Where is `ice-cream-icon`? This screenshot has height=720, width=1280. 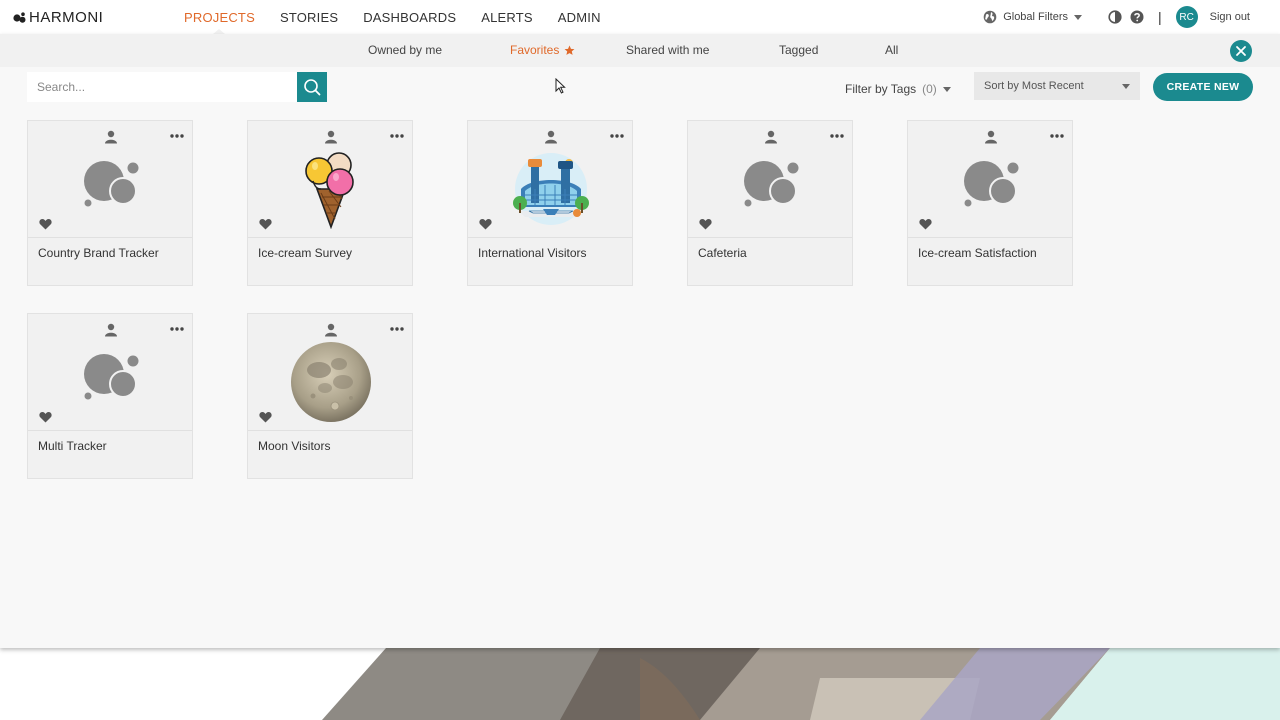 ice-cream-icon is located at coordinates (329, 190).